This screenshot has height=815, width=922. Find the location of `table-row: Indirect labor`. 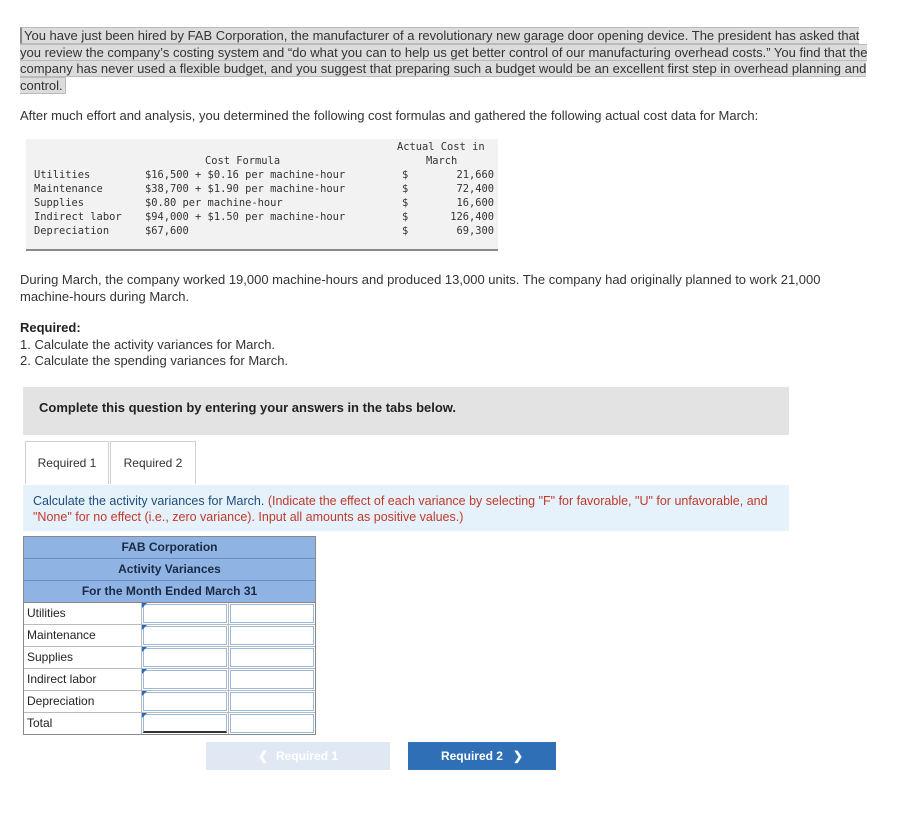

table-row: Indirect labor is located at coordinates (169, 680).